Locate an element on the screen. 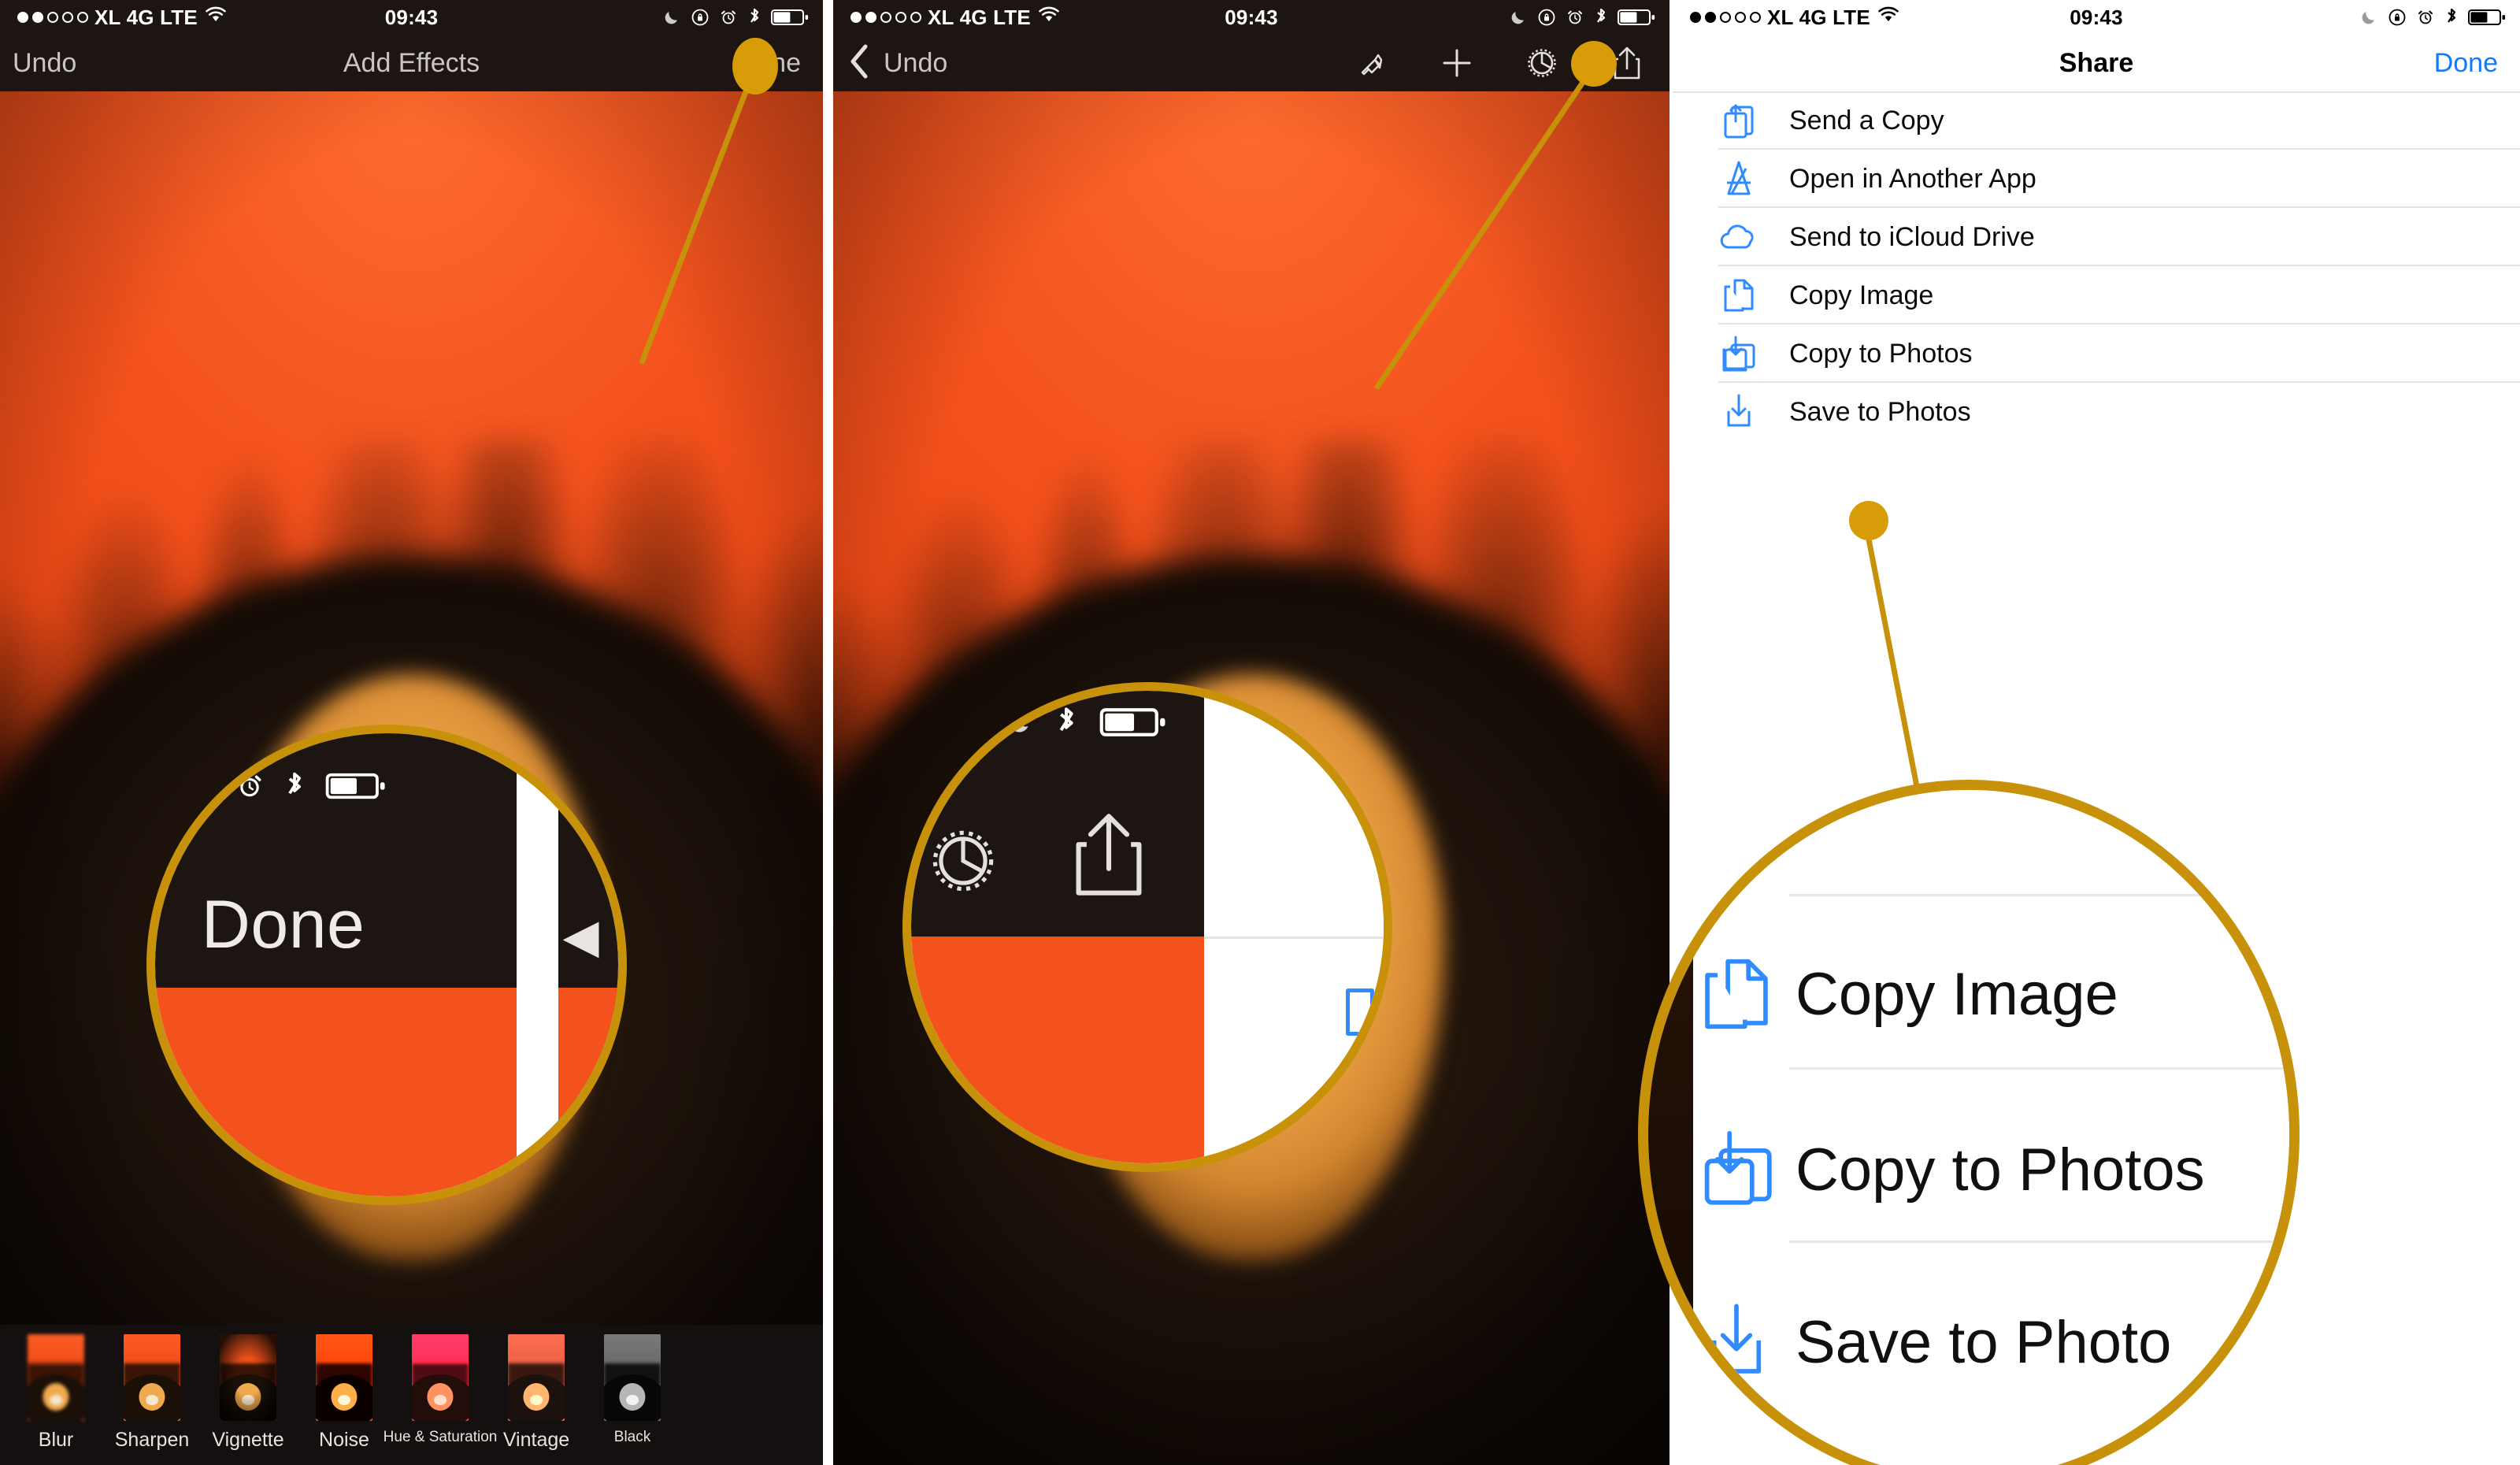 The width and height of the screenshot is (2520, 1465). nav-bar-share: Share Done is located at coordinates (2096, 63).